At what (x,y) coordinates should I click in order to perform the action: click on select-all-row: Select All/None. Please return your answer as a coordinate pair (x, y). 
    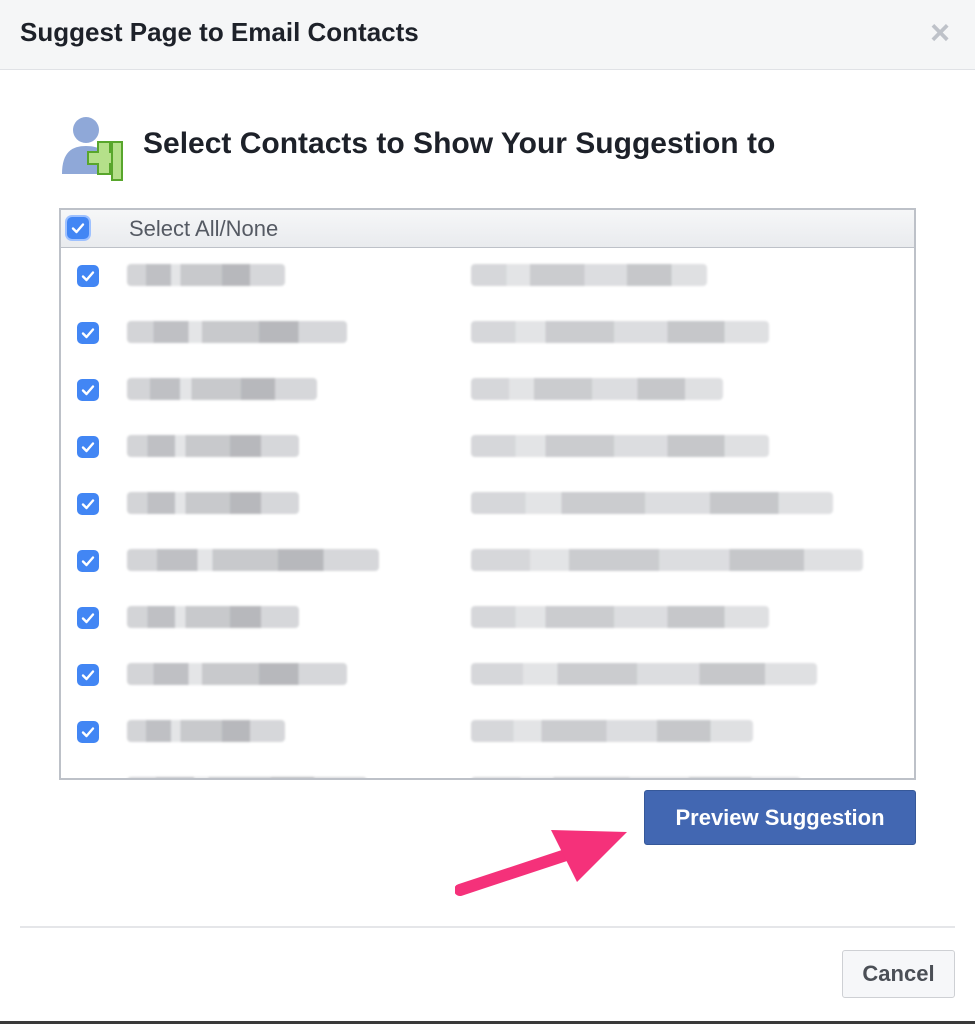
    Looking at the image, I should click on (487, 229).